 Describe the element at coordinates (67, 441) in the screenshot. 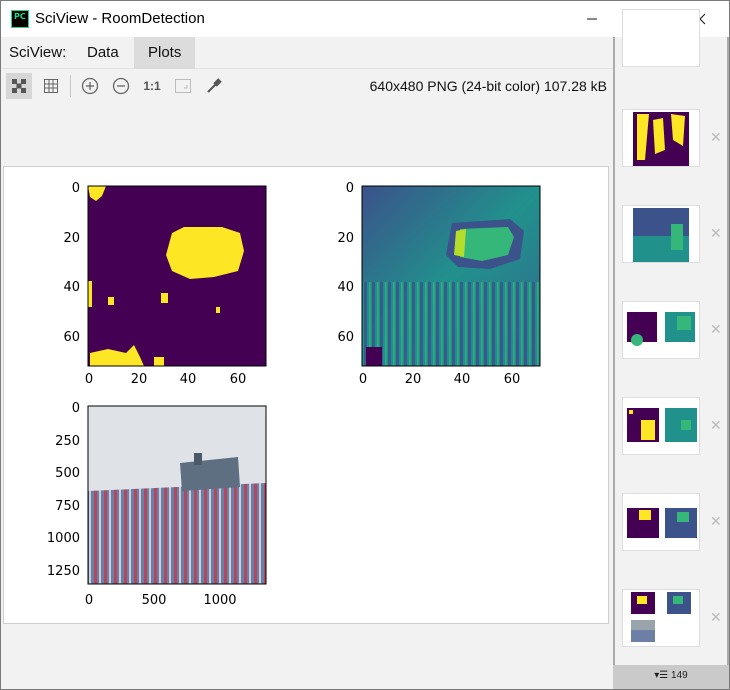

I see `y-tick-label: 250` at that location.